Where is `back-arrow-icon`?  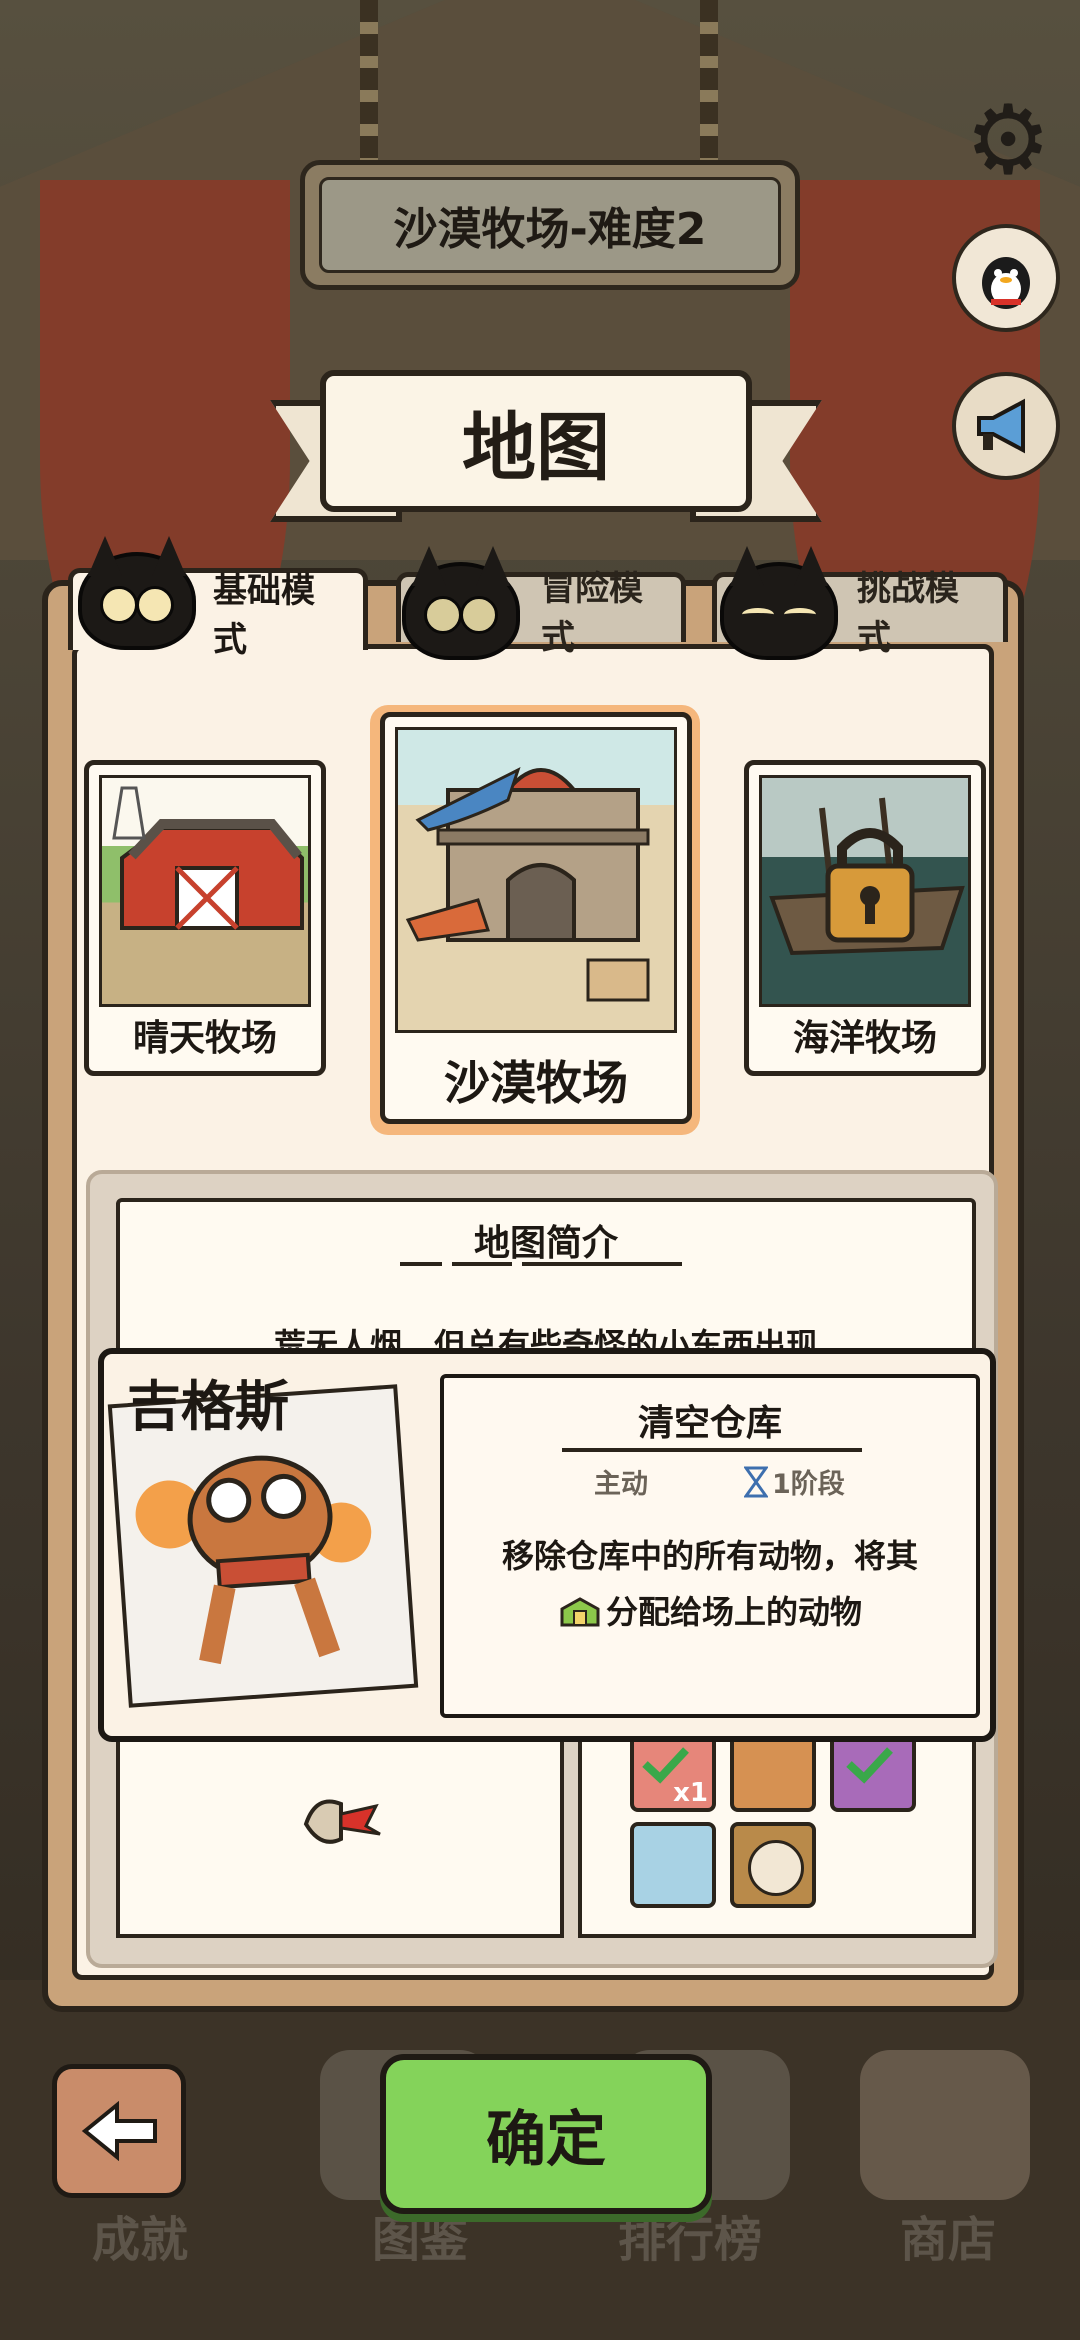
back-arrow-icon is located at coordinates (119, 2131).